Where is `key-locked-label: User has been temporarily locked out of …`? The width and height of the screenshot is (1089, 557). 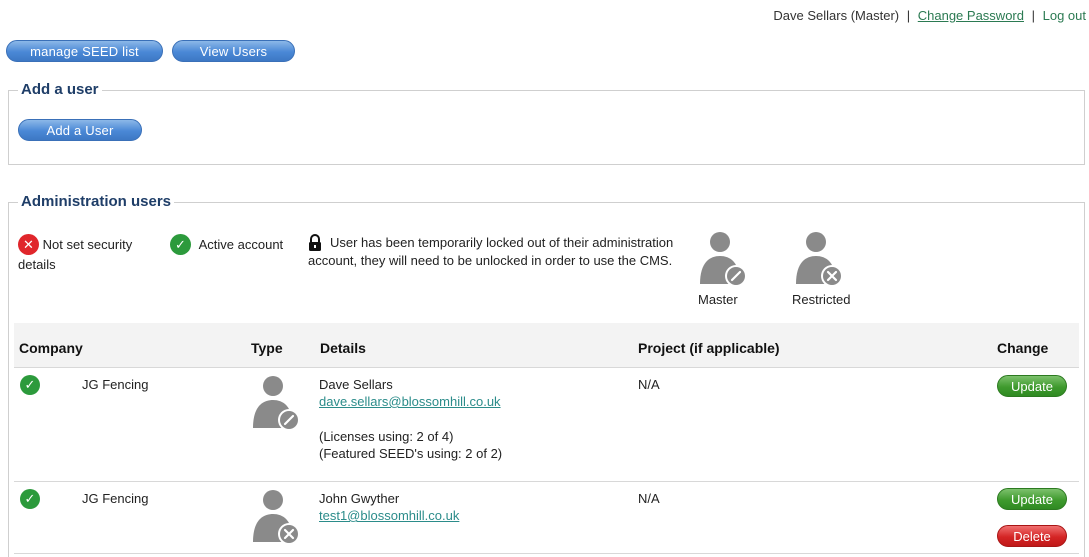
key-locked-label: User has been temporarily locked out of … is located at coordinates (491, 251).